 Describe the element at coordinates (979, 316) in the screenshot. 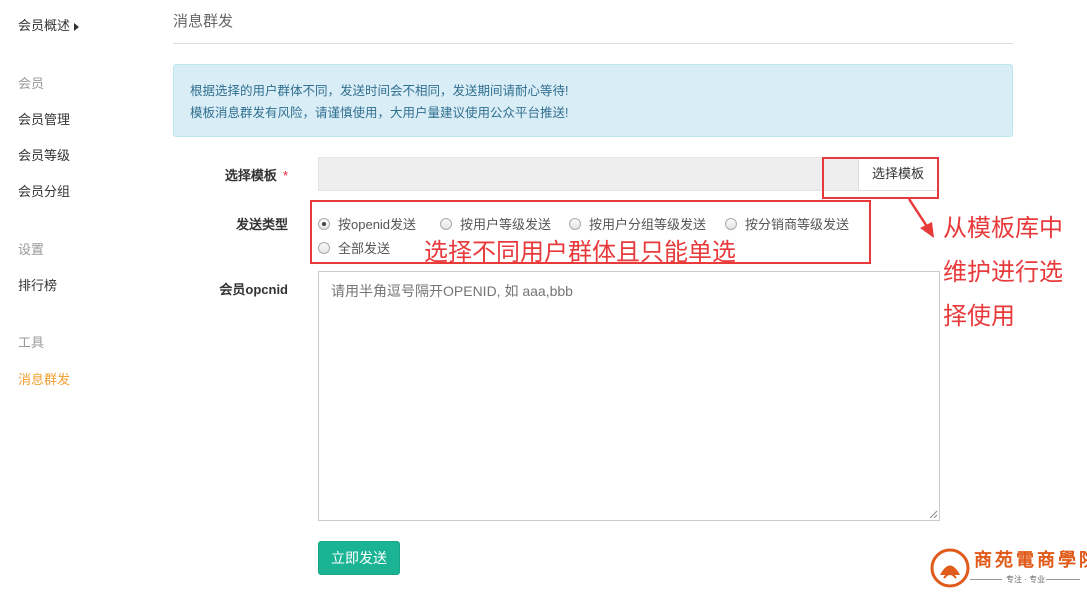

I see `annotation-template-note-3: 择使用` at that location.